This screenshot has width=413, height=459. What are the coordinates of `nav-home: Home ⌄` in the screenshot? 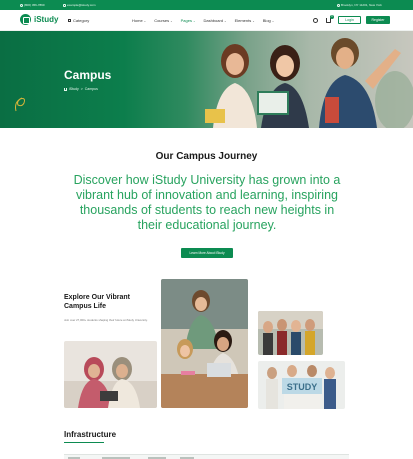 It's located at (139, 20).